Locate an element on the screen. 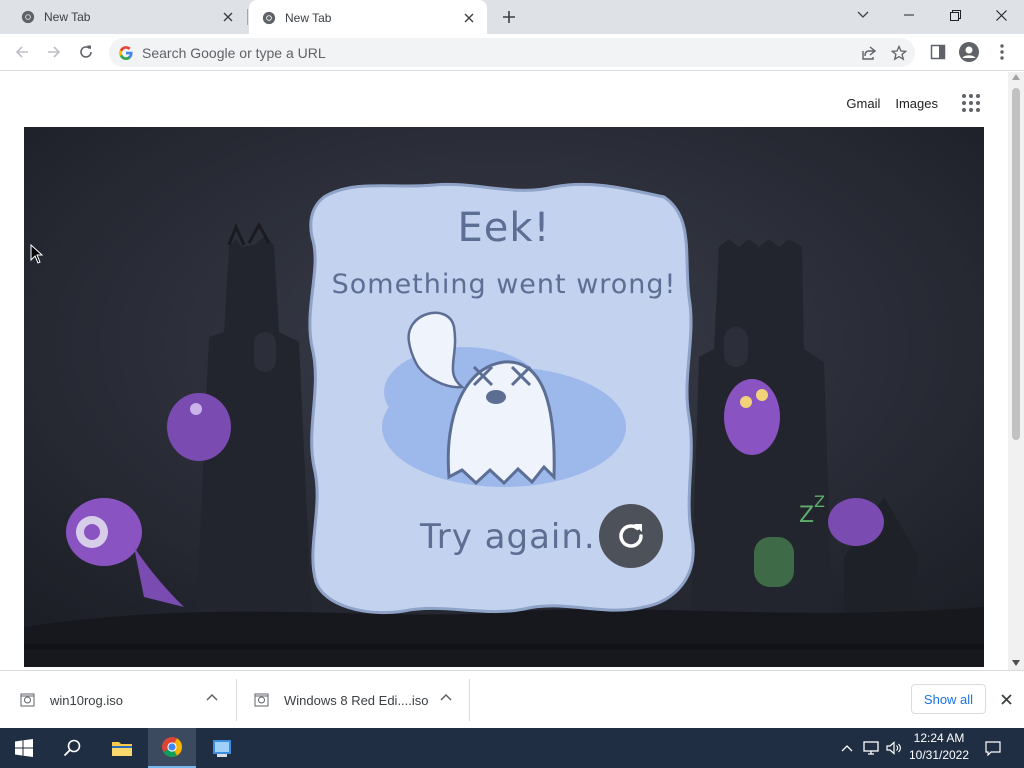  google-apps-grid-icon is located at coordinates (971, 103).